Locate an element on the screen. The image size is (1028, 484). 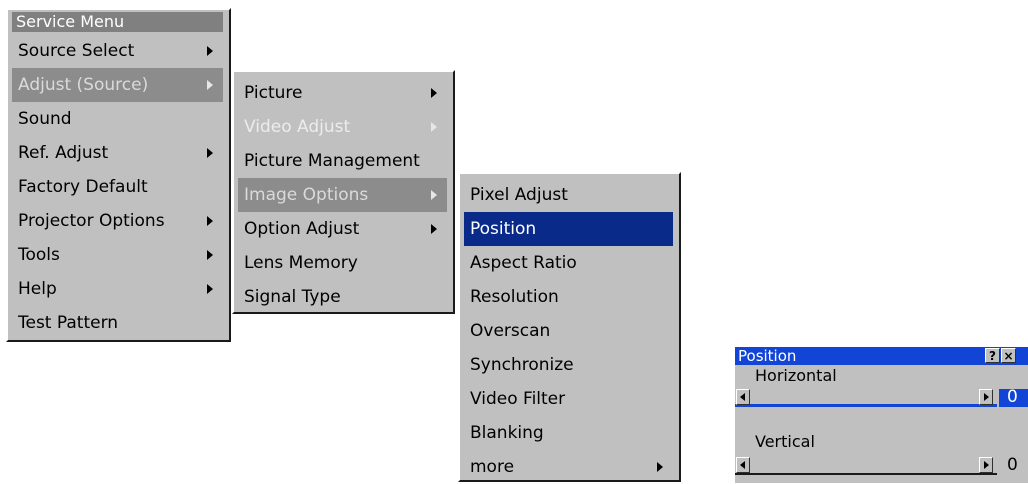
menu-item-overscan: Overscan is located at coordinates (568, 331).